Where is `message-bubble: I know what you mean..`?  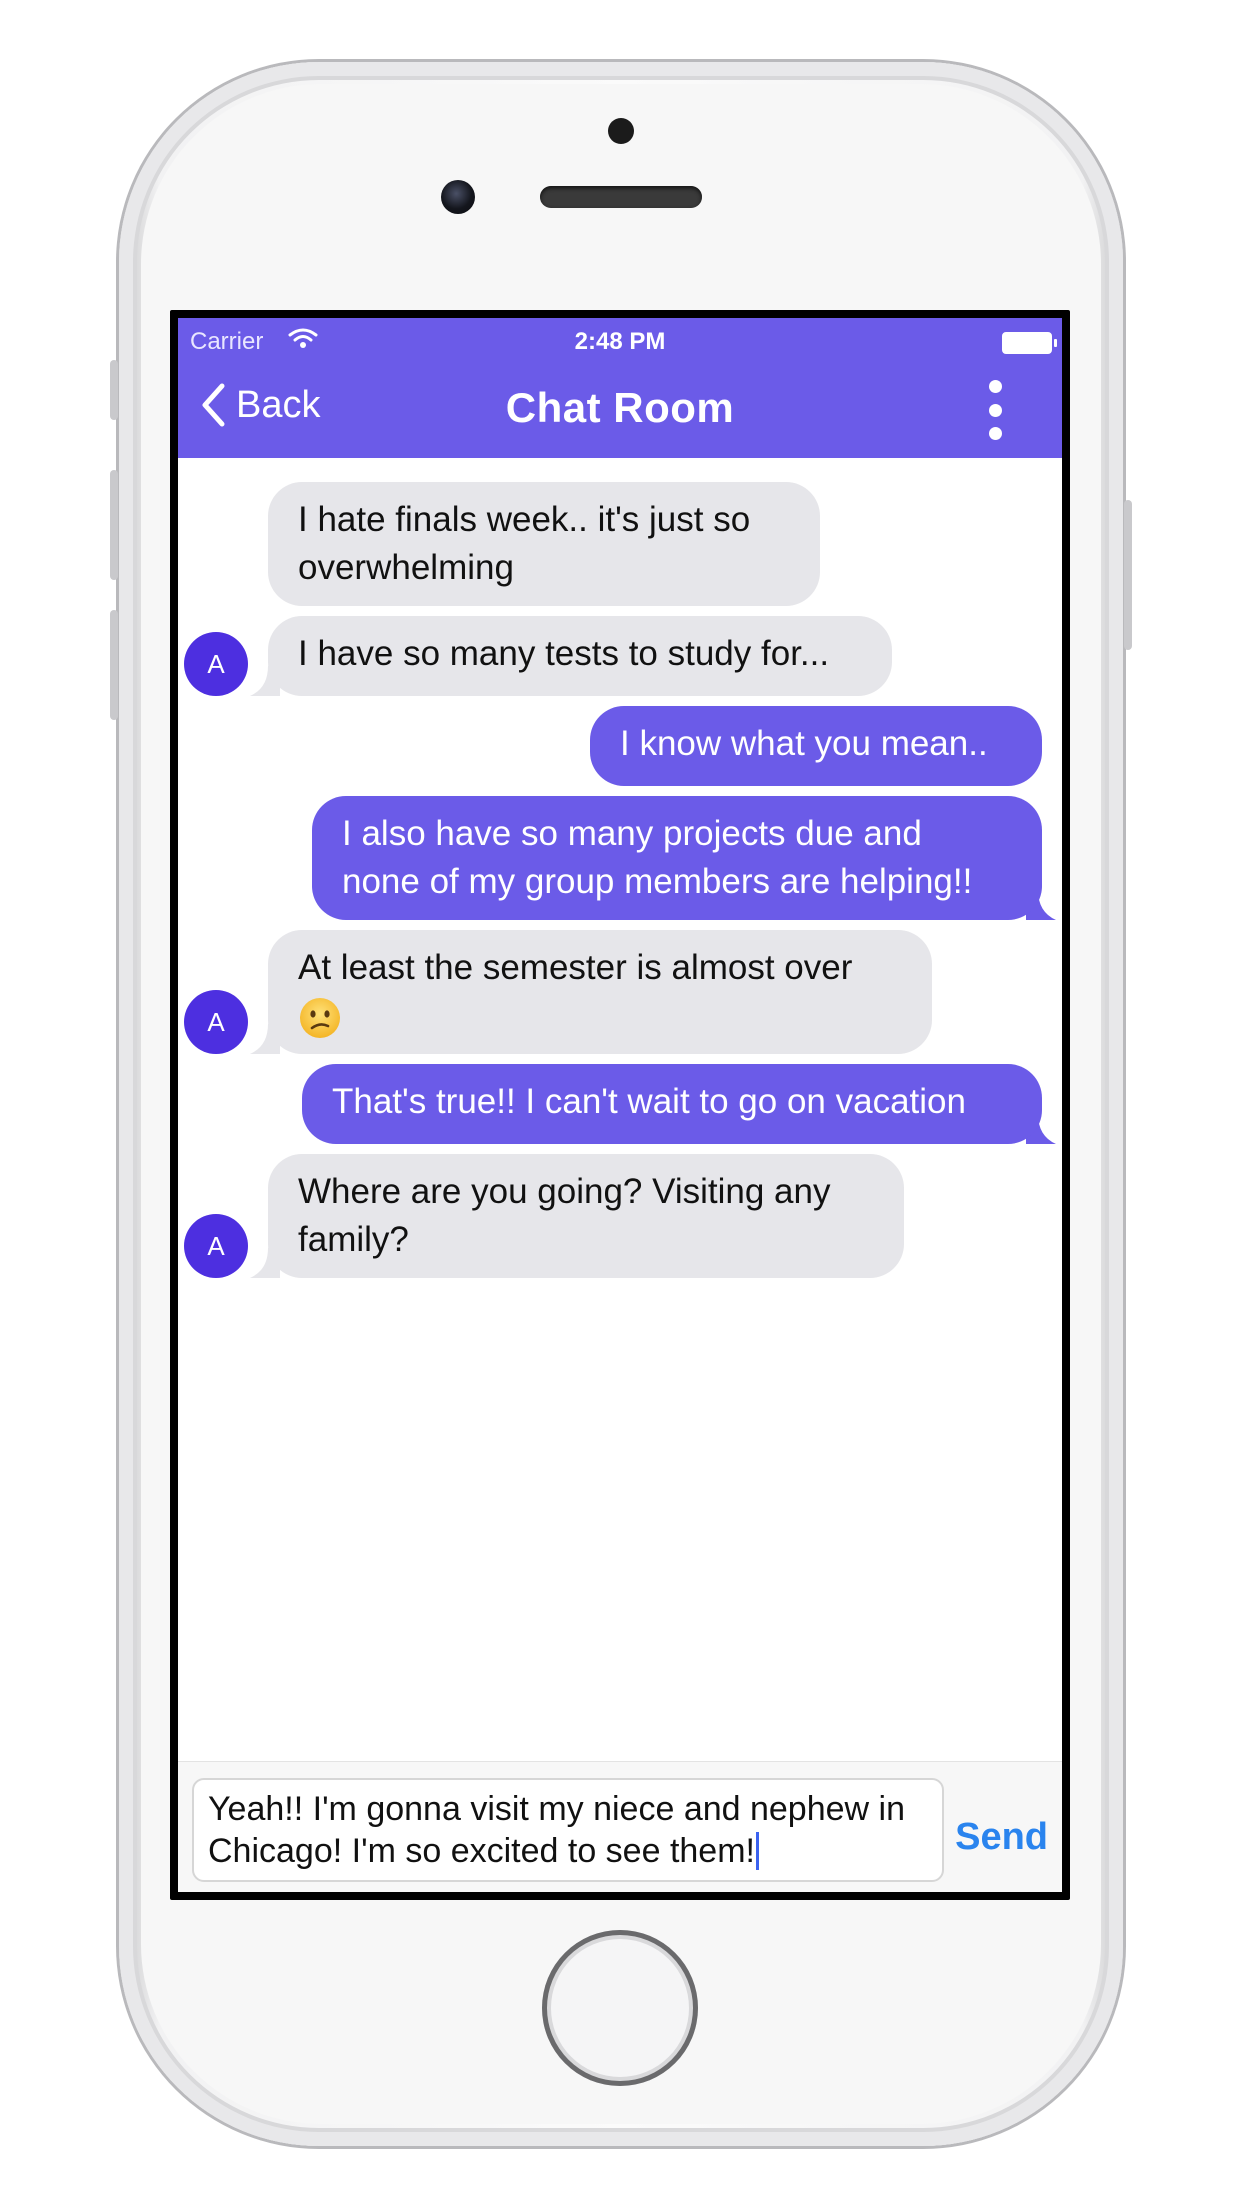 message-bubble: I know what you mean.. is located at coordinates (816, 746).